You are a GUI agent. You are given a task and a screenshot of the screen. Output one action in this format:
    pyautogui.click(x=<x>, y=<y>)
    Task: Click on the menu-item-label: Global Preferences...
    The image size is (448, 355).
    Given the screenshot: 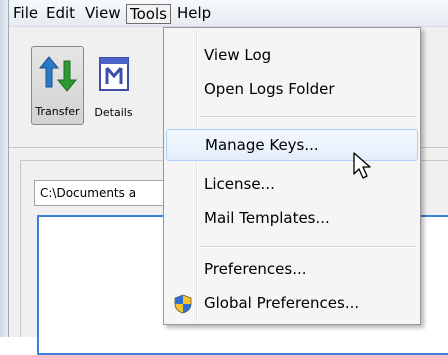 What is the action you would take?
    pyautogui.click(x=282, y=303)
    